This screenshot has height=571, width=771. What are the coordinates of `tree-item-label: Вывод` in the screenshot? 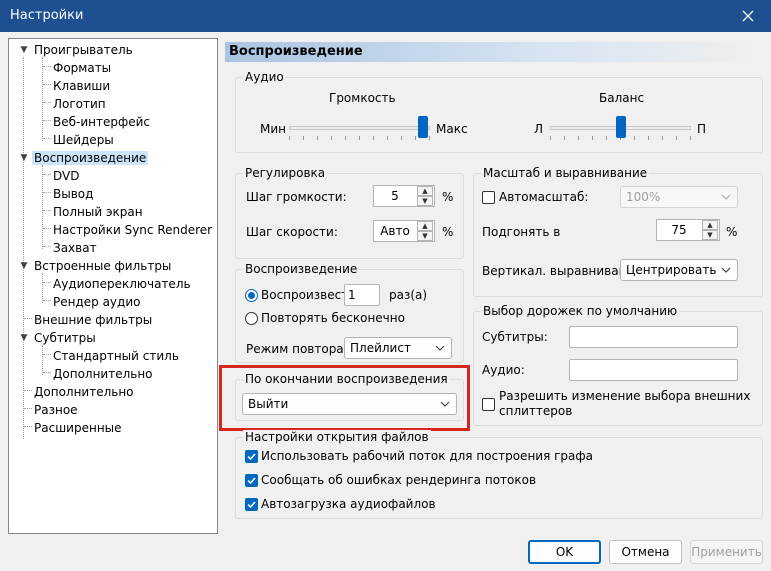 It's located at (73, 194).